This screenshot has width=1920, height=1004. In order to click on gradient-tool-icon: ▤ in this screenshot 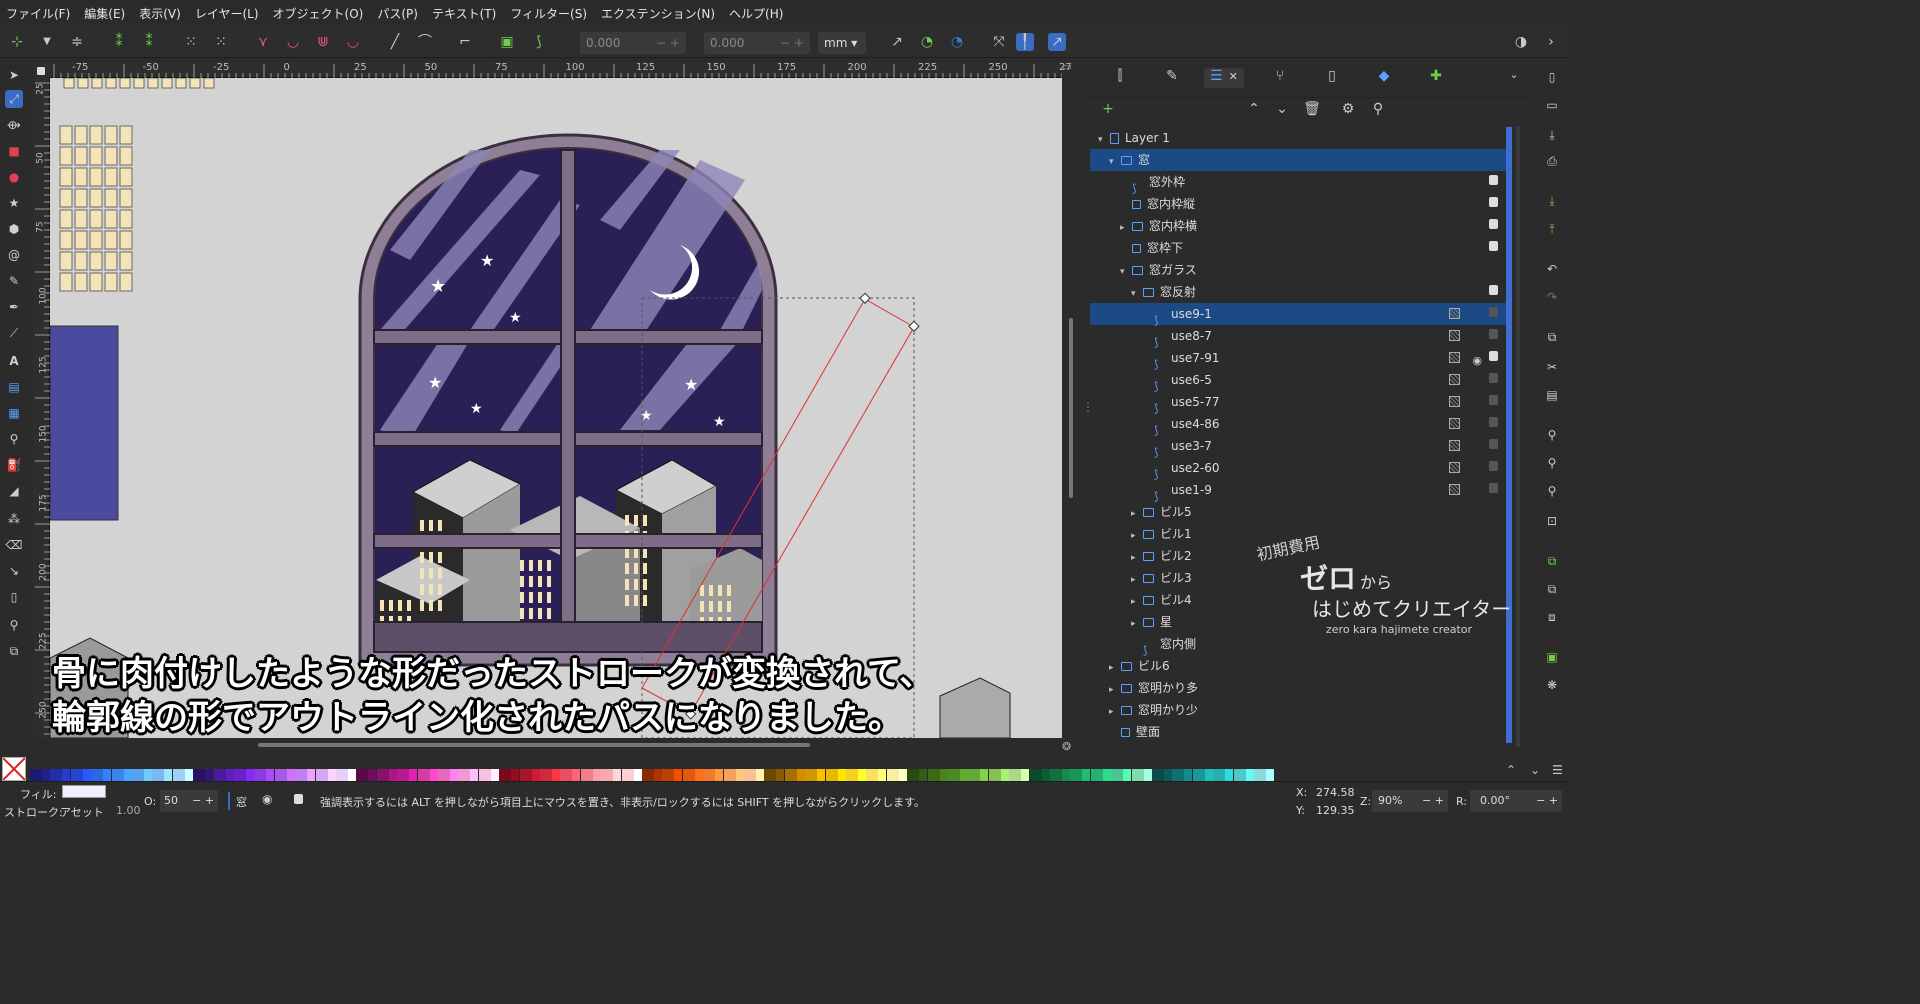, I will do `click(14, 387)`.